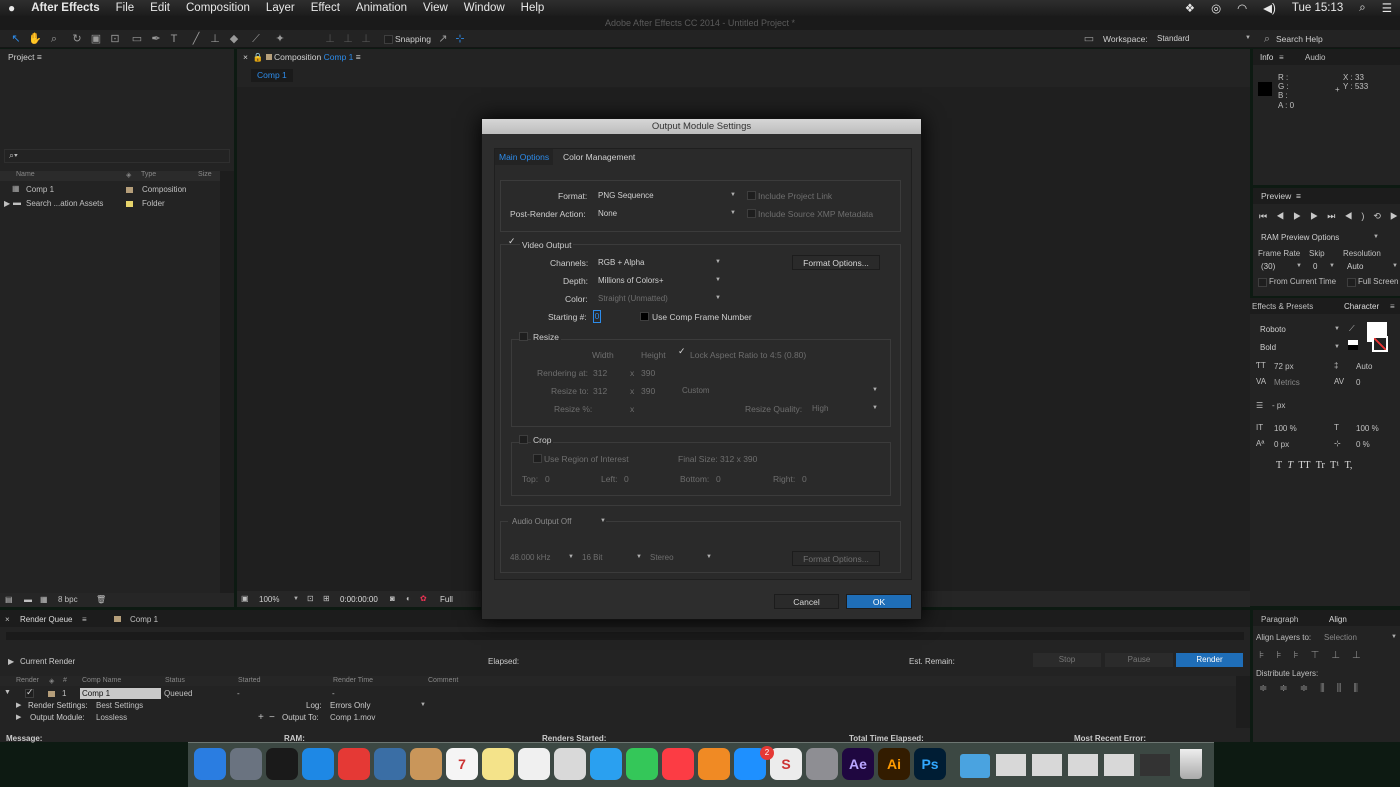 This screenshot has width=1400, height=787. Describe the element at coordinates (1324, 266) in the screenshot. I see `skip-dropdown: 0` at that location.